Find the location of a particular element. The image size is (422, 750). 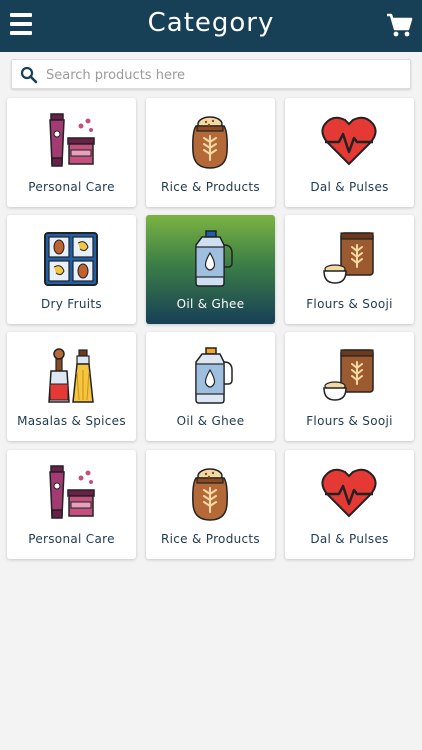

category-card-masalas-spices: Masalas & Spices is located at coordinates (71, 386).